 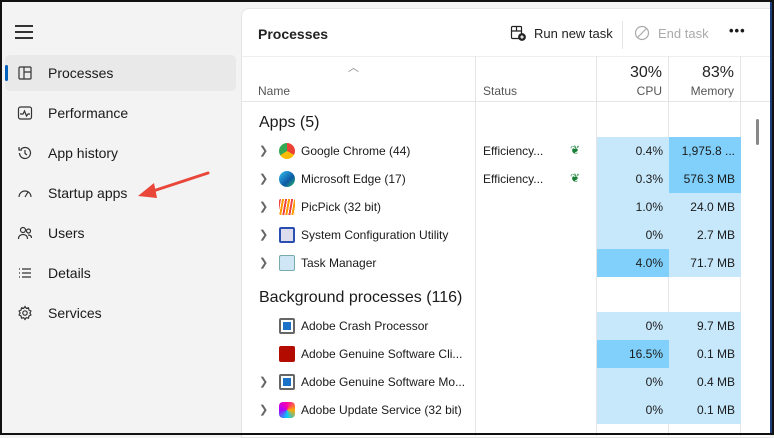 I want to click on process-row: Adobe Crash Processor 0% 9.7 MB, so click(x=492, y=326).